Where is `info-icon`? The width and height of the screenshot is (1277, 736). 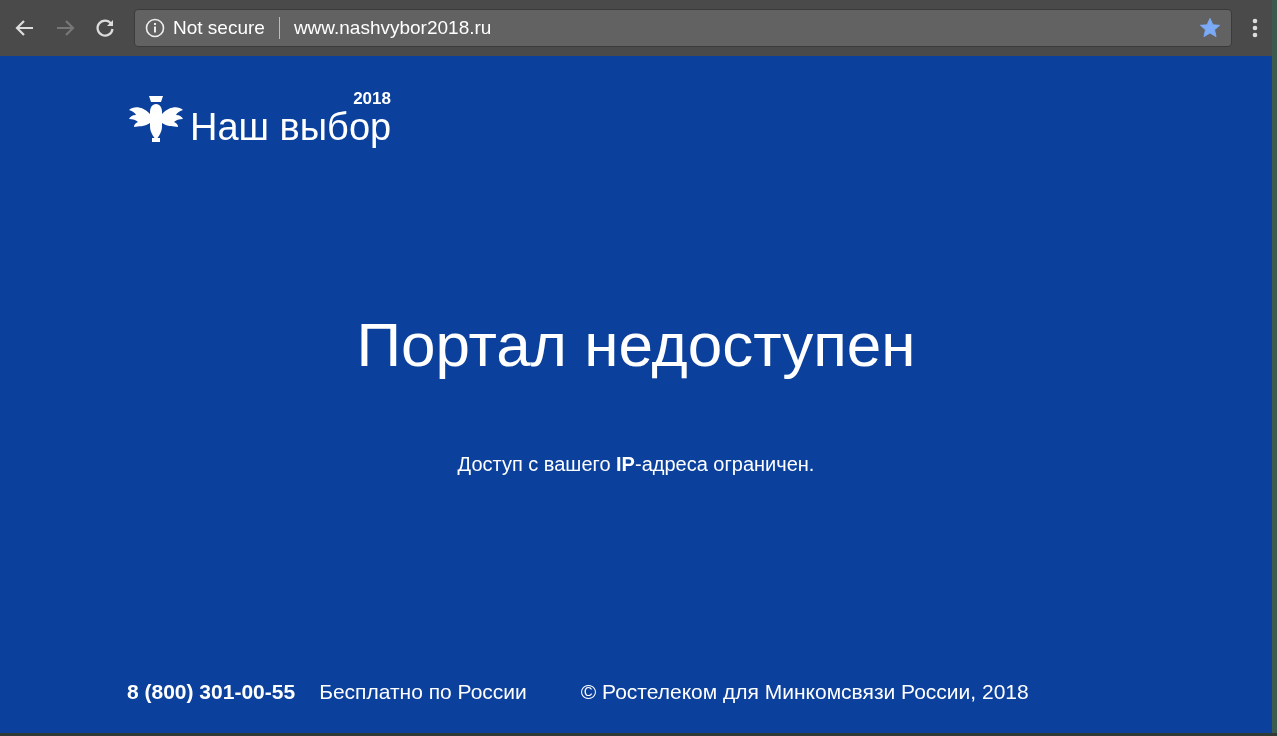
info-icon is located at coordinates (155, 28).